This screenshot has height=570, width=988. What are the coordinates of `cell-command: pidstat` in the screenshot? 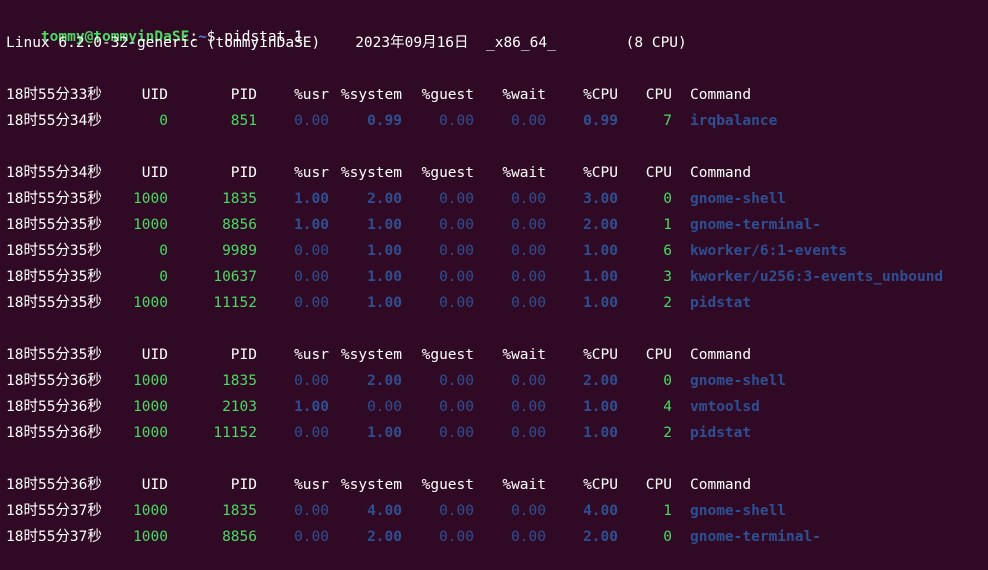 It's located at (721, 303).